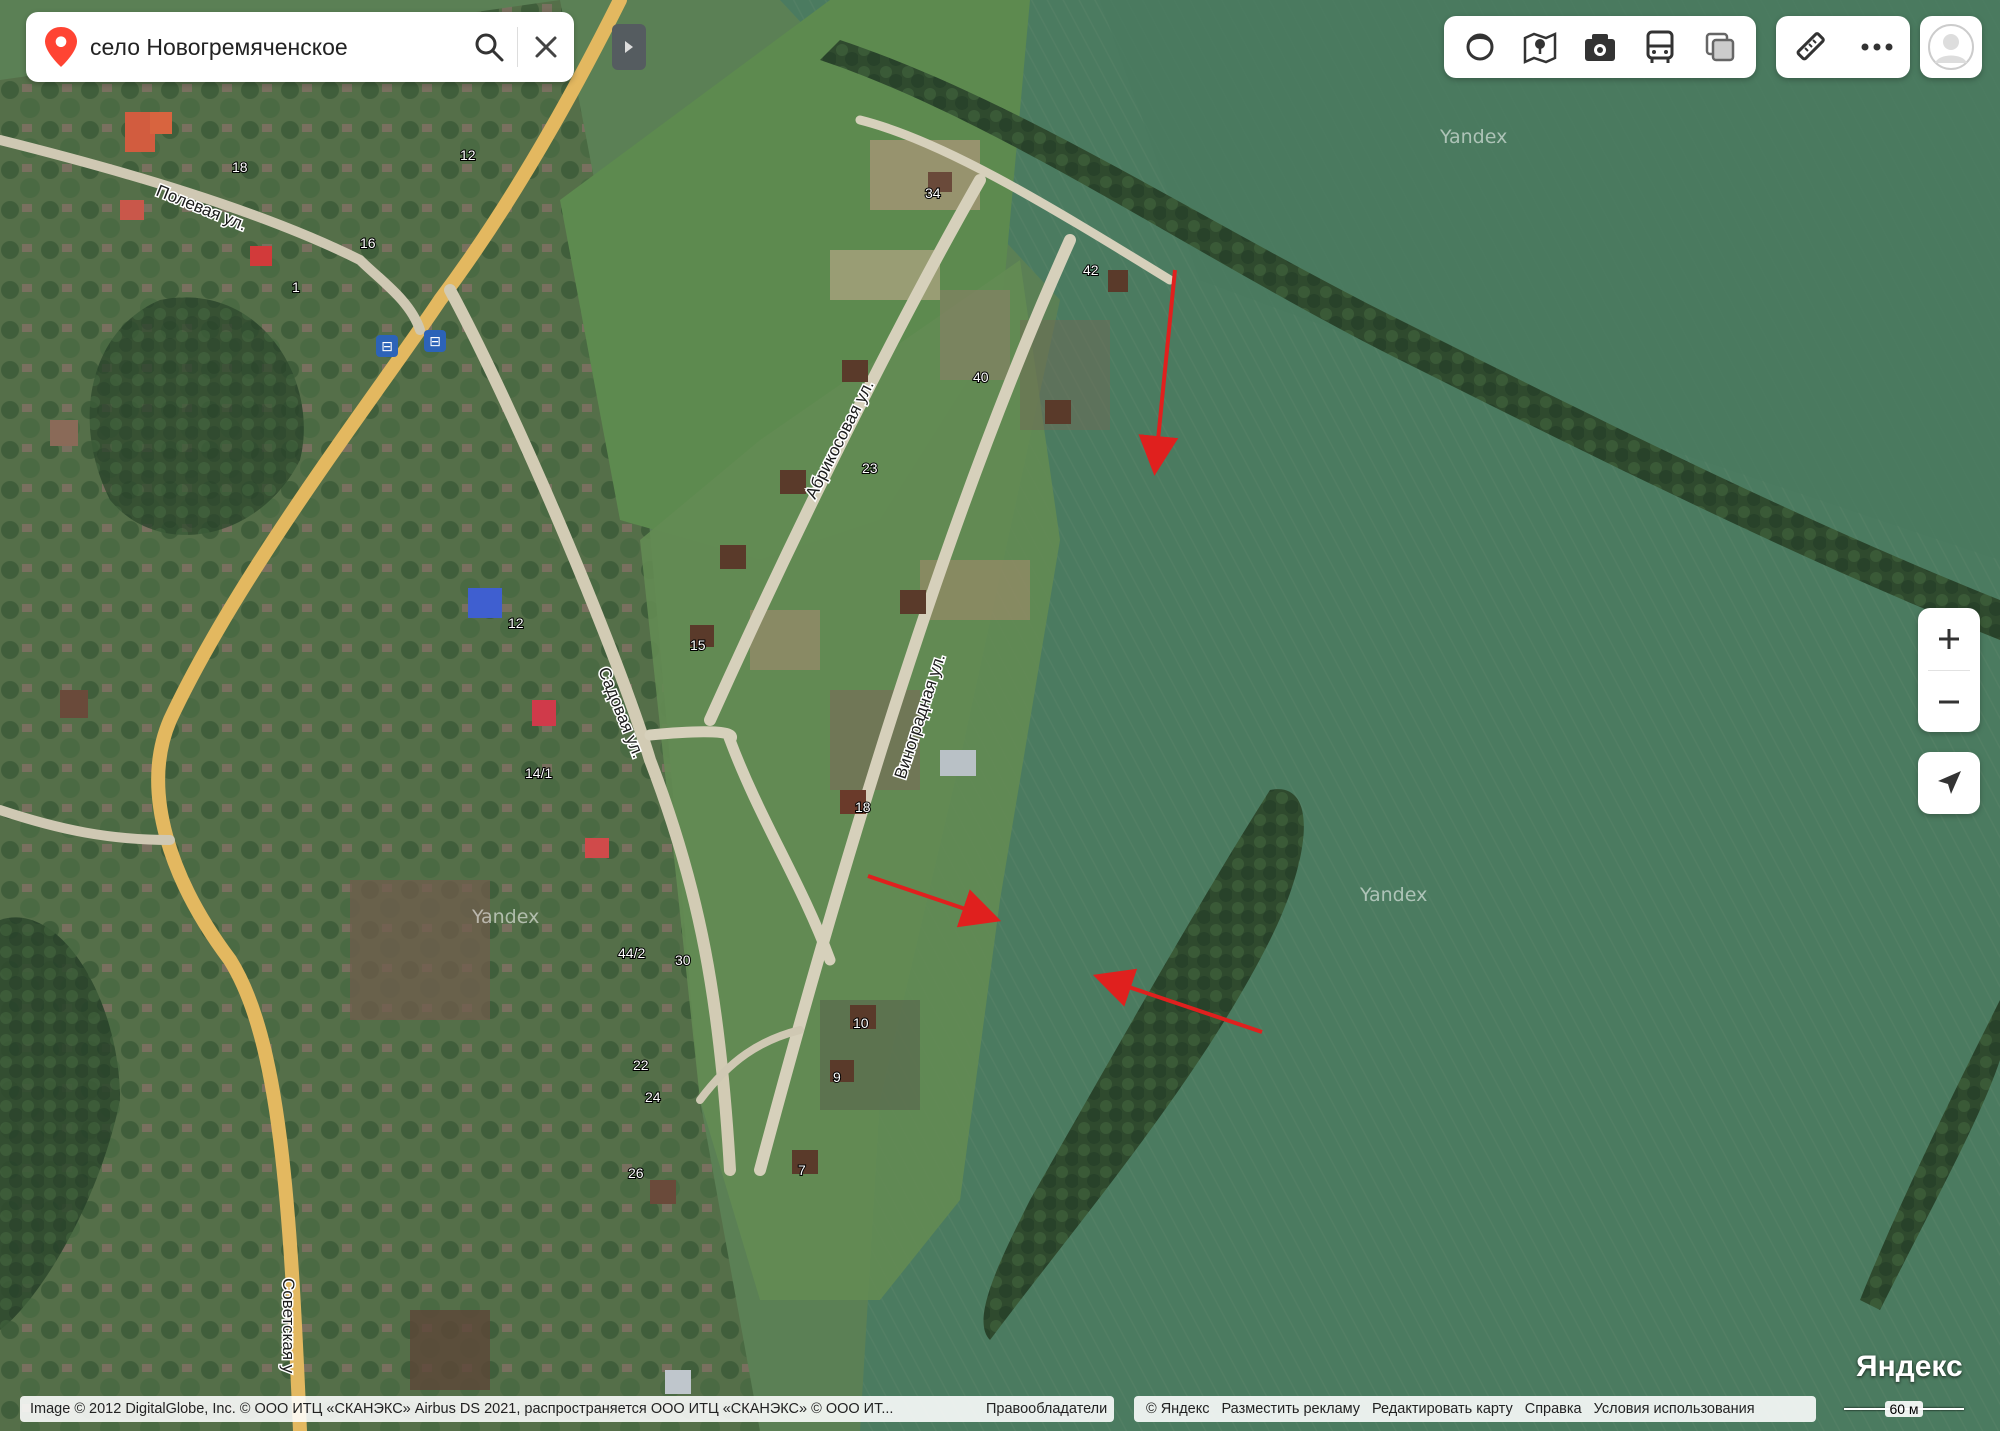 The image size is (2000, 1431). I want to click on terms-link: Условия использования, so click(1674, 1409).